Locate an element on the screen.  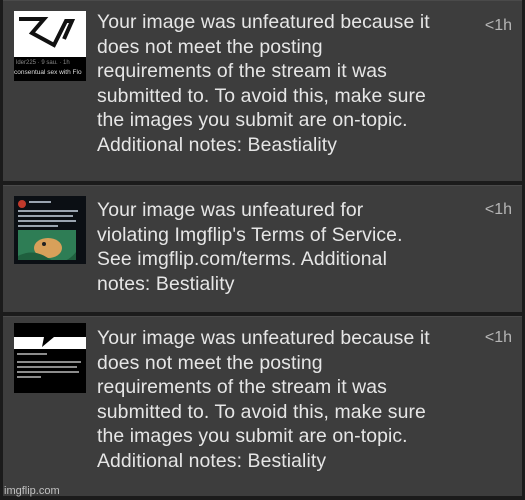
thumbnail-caption: lder225 · 9 sau. · 1h is located at coordinates (43, 63).